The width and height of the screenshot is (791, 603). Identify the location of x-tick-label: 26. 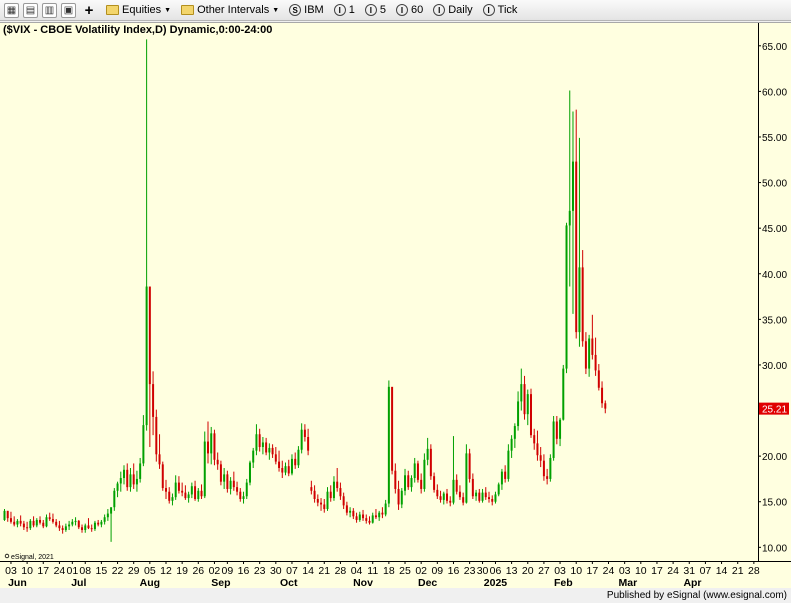
(198, 571).